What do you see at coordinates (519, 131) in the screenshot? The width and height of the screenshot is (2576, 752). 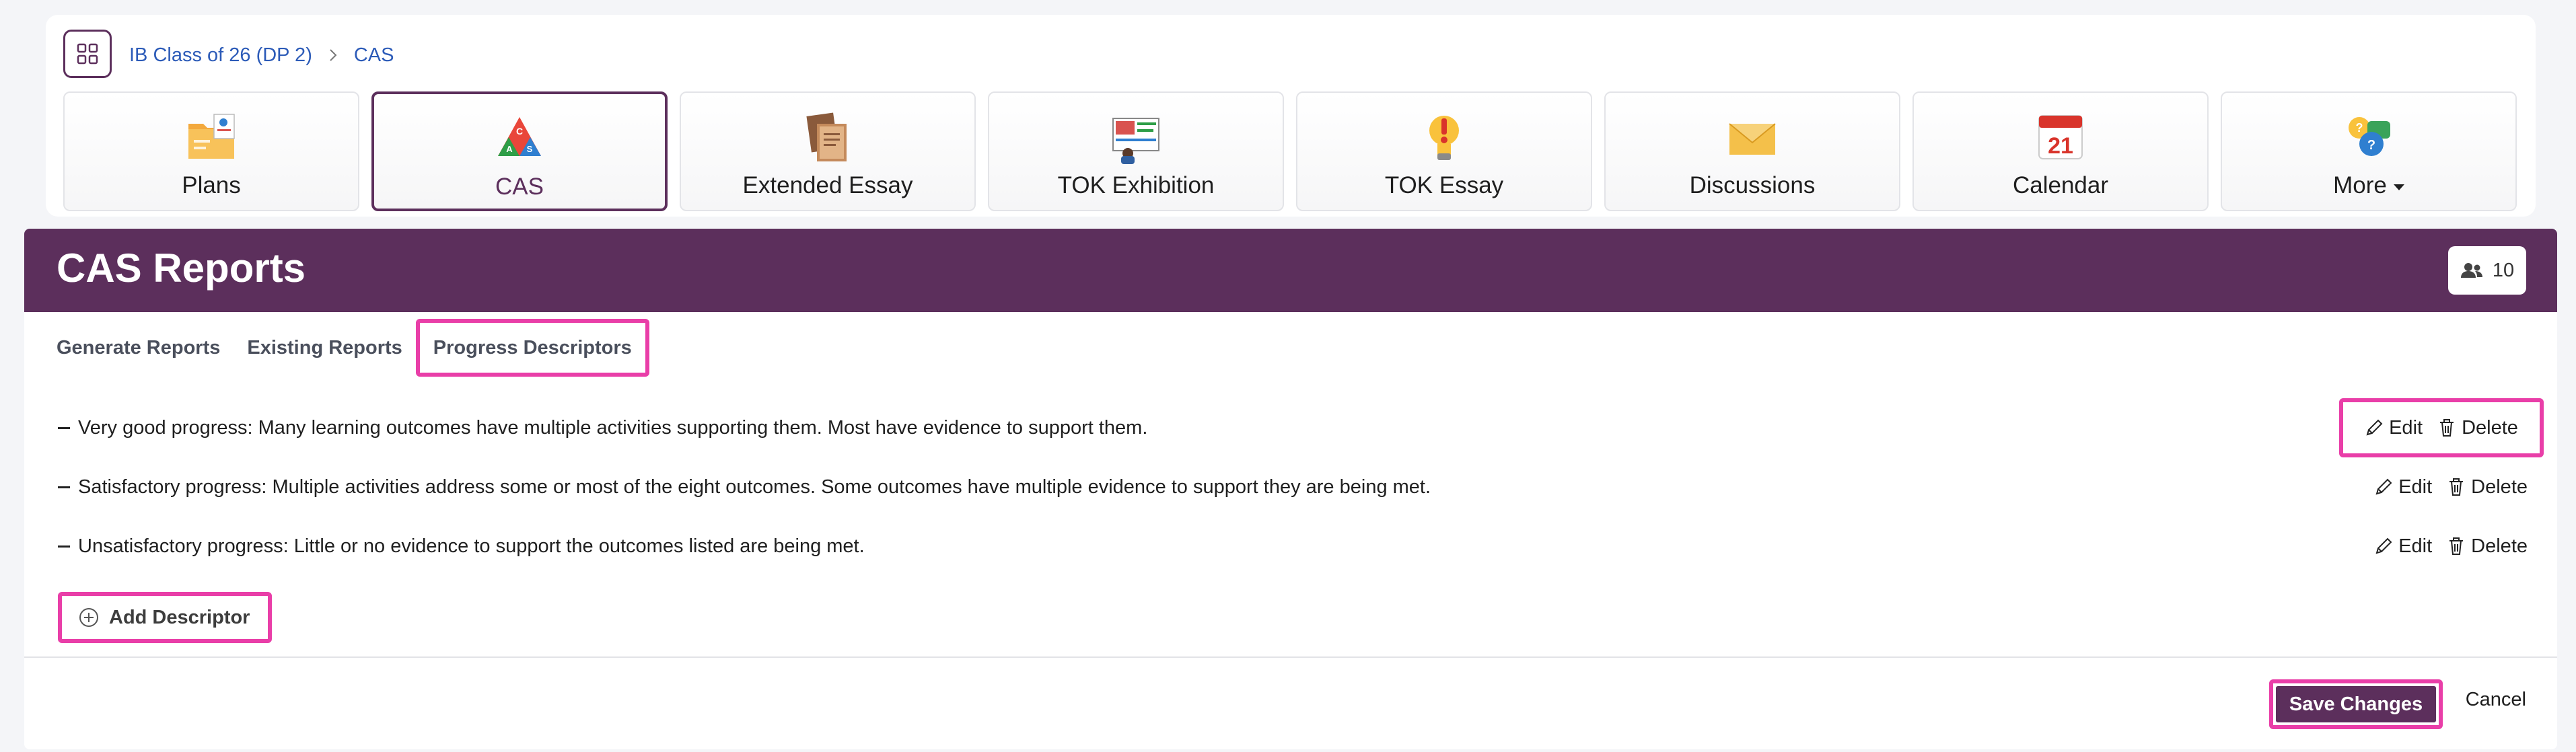 I see `svg-text: C` at bounding box center [519, 131].